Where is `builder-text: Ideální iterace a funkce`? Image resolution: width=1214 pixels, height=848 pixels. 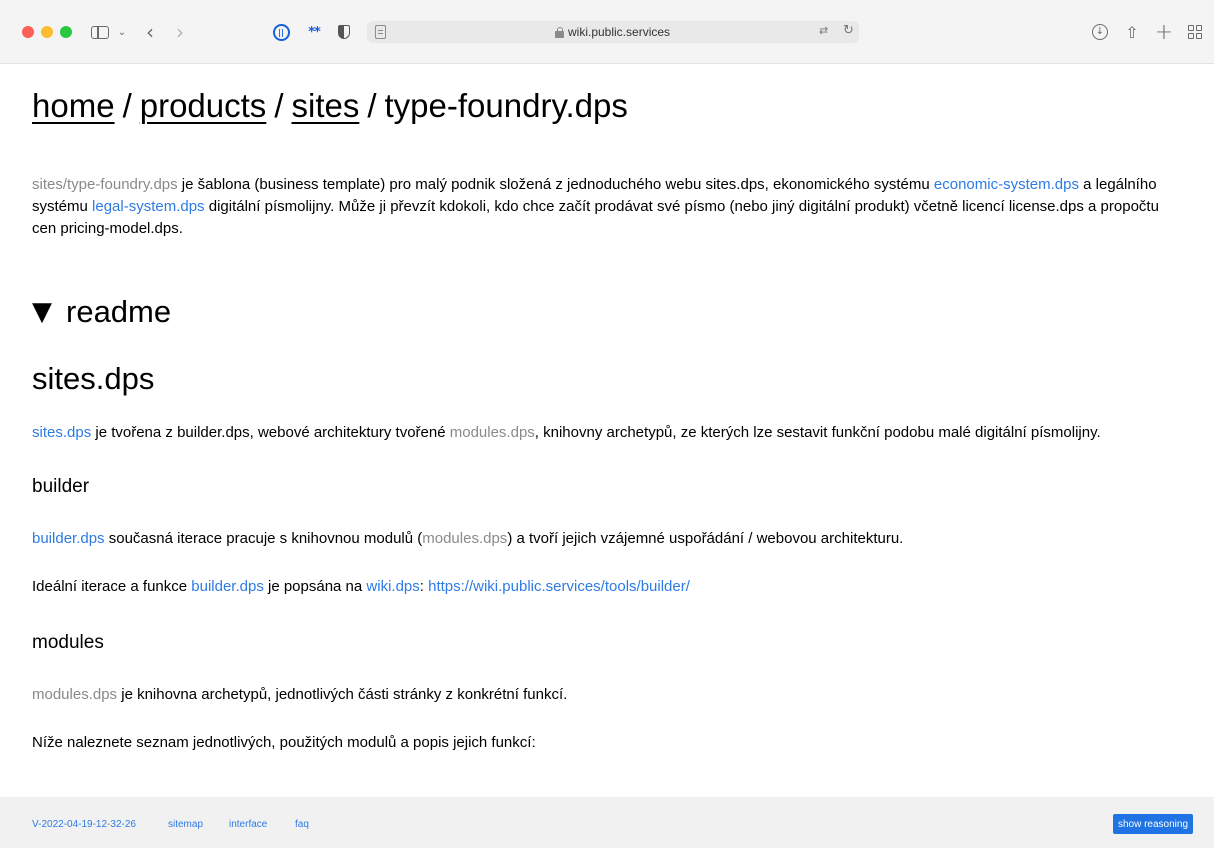
builder-text: Ideální iterace a funkce is located at coordinates (112, 586).